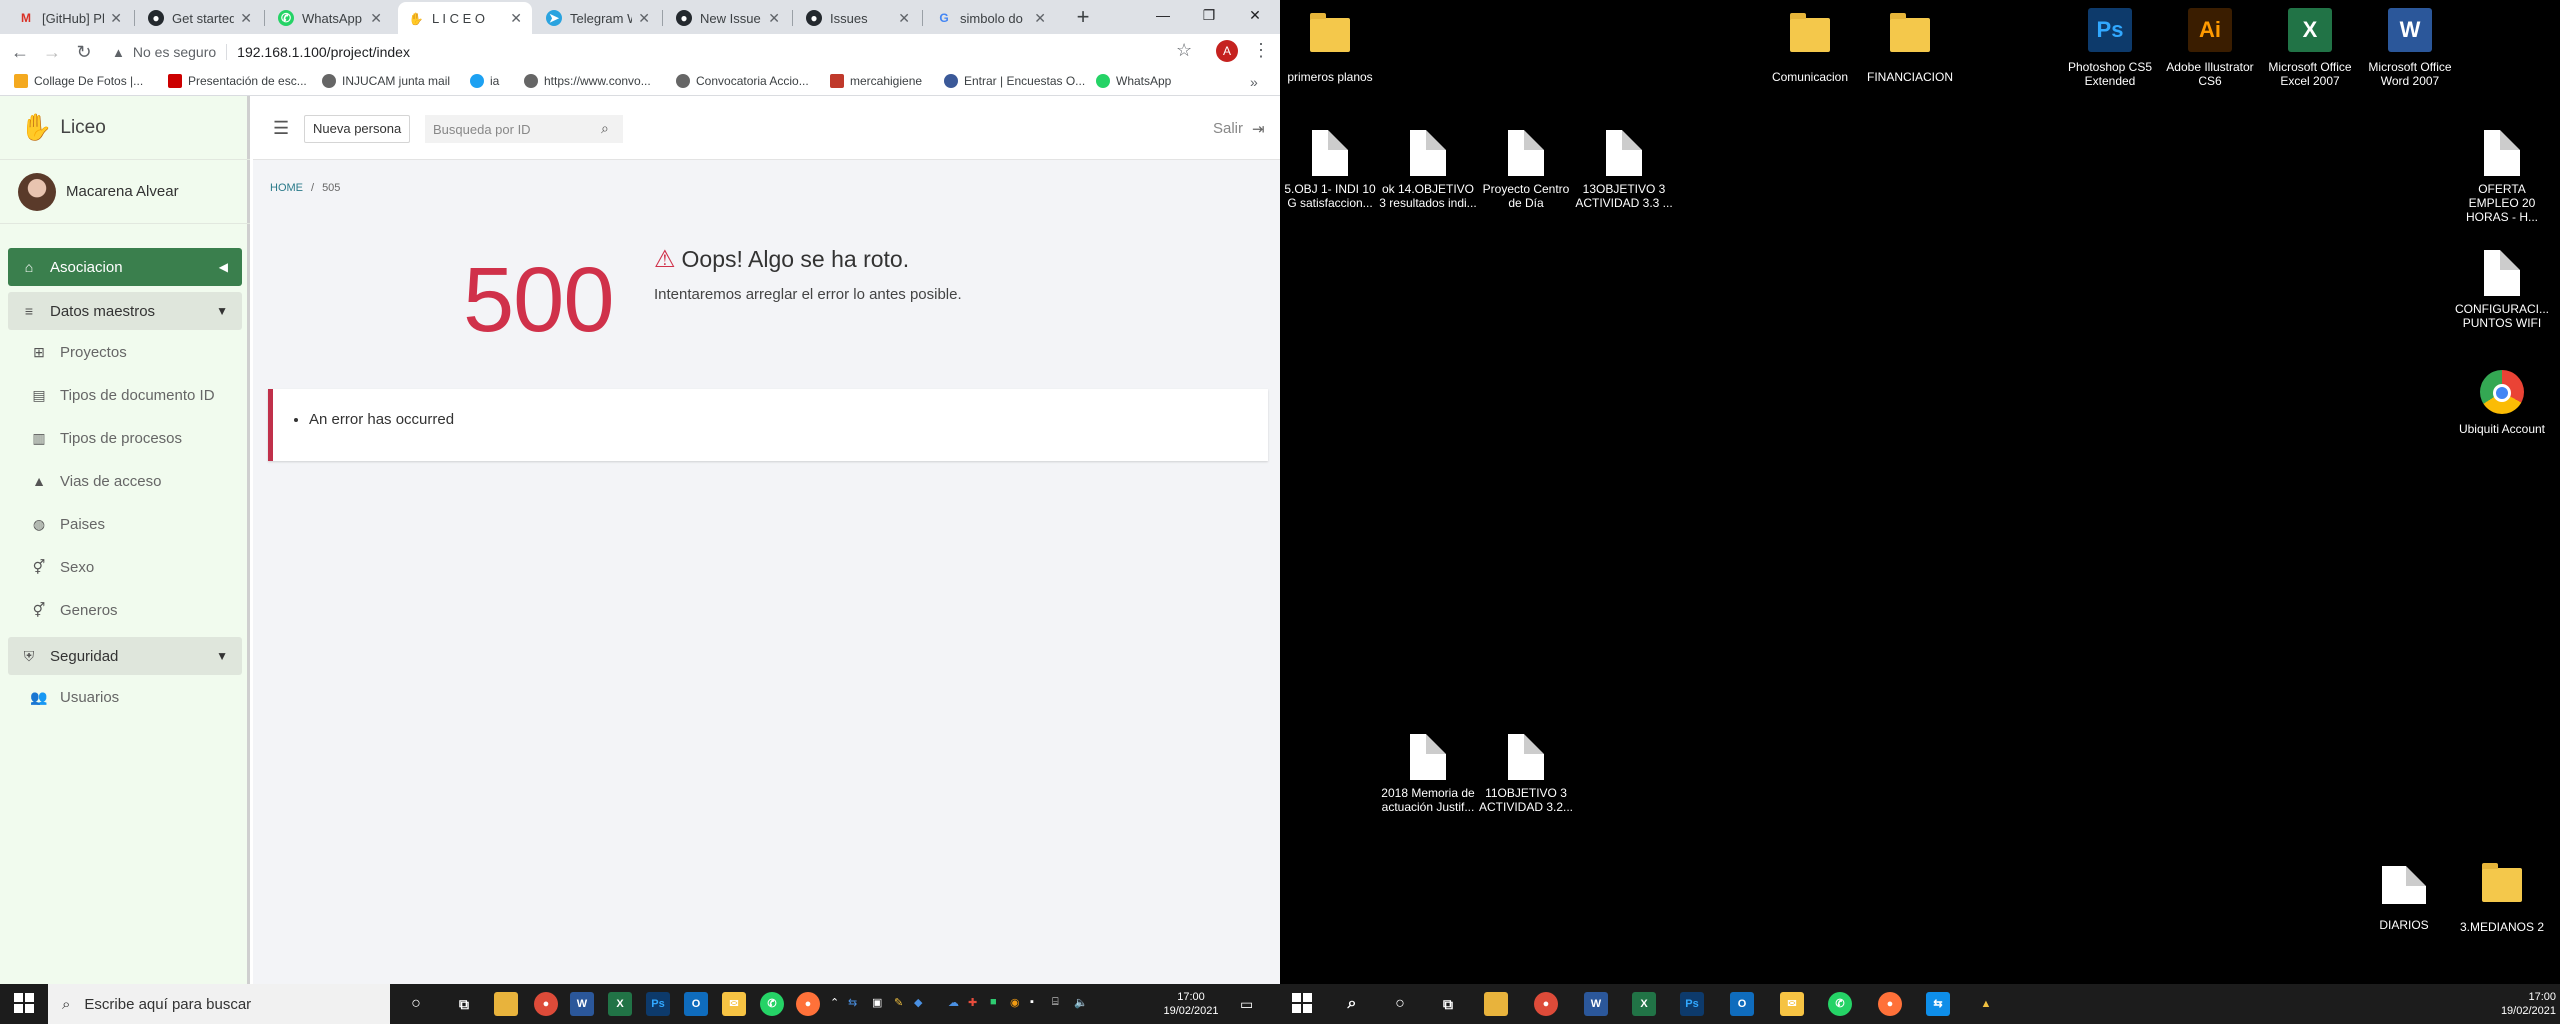  I want to click on notifications-icon: ▭, so click(1246, 1004).